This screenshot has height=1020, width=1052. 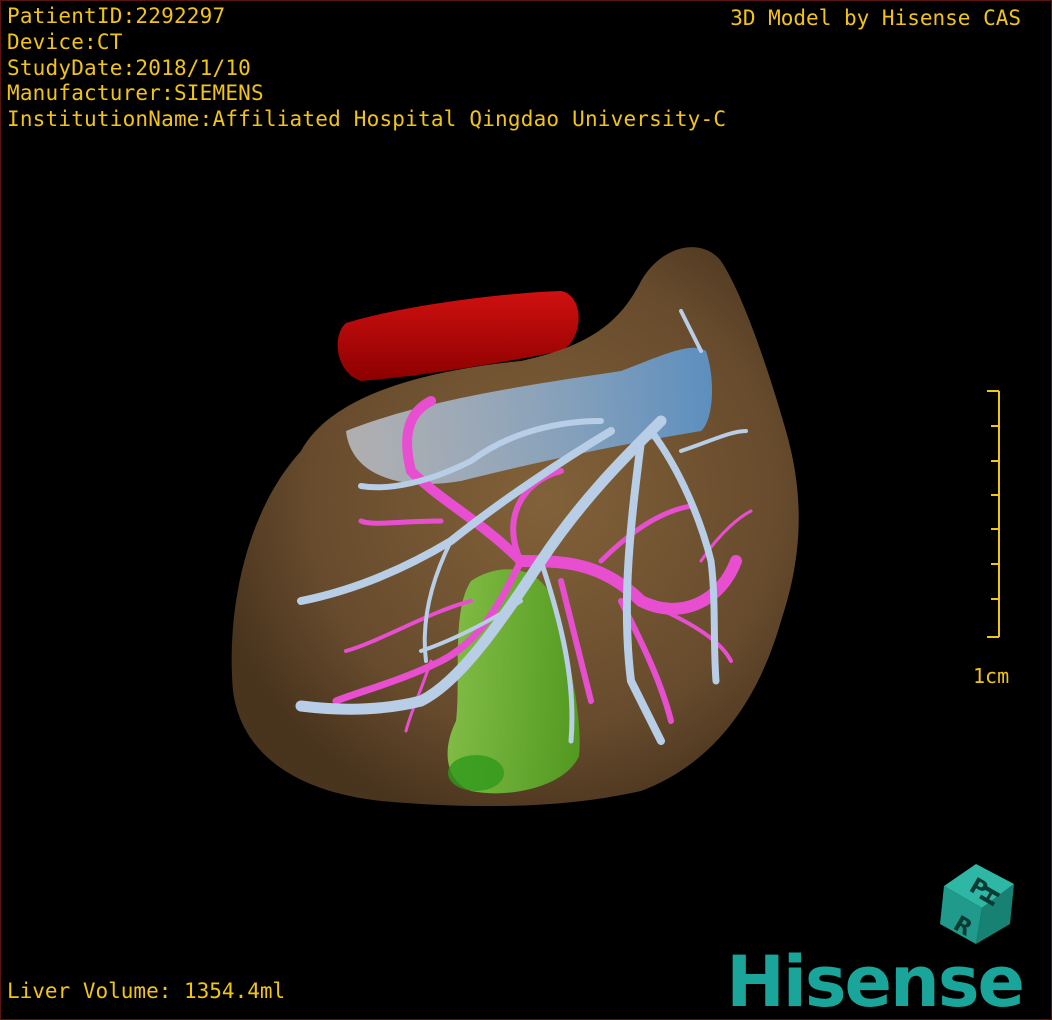 What do you see at coordinates (116, 16) in the screenshot?
I see `patient-id-label: PatientID:2292297` at bounding box center [116, 16].